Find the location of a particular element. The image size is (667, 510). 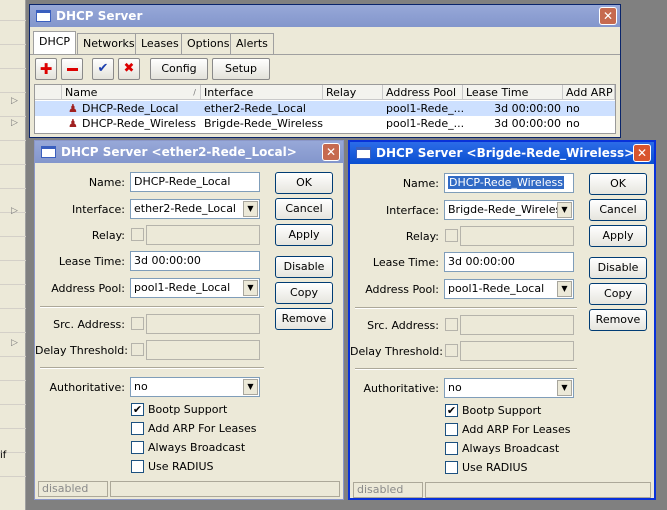

separator is located at coordinates (152, 368).